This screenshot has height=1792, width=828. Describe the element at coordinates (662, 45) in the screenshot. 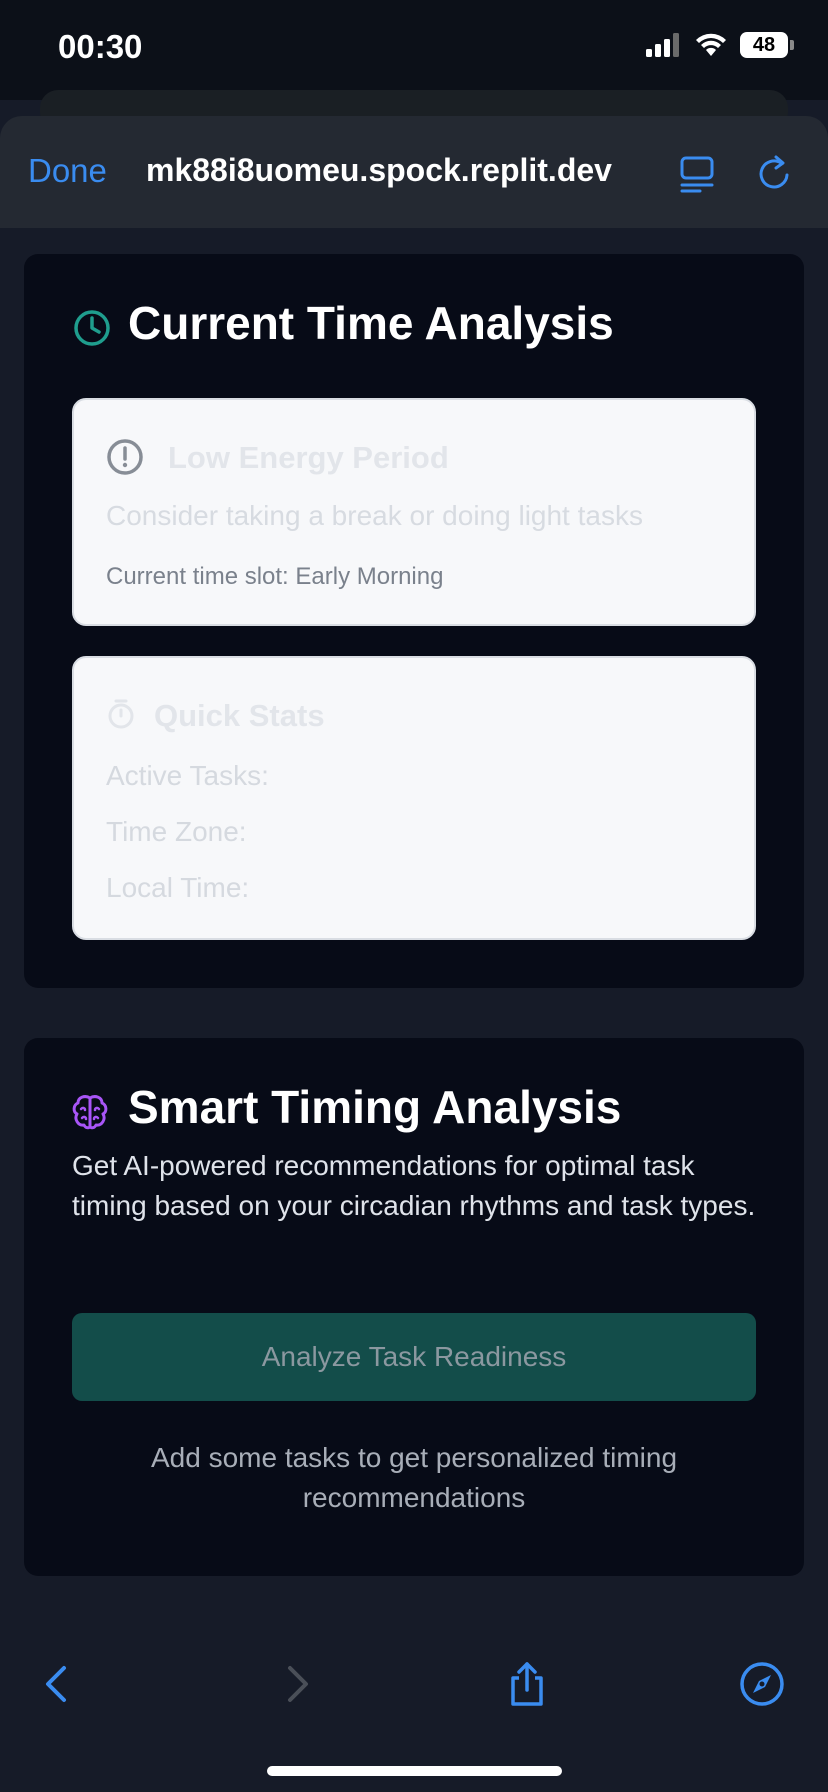

I see `cellular-signal-icon` at that location.